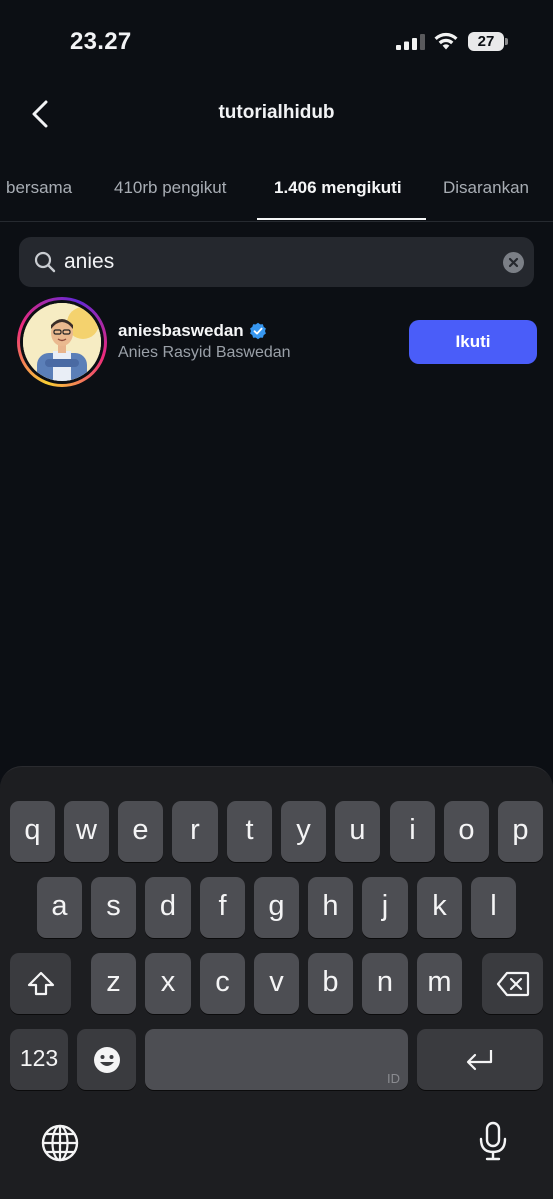 This screenshot has width=553, height=1199. What do you see at coordinates (276, 262) in the screenshot?
I see `search-bar: anies` at bounding box center [276, 262].